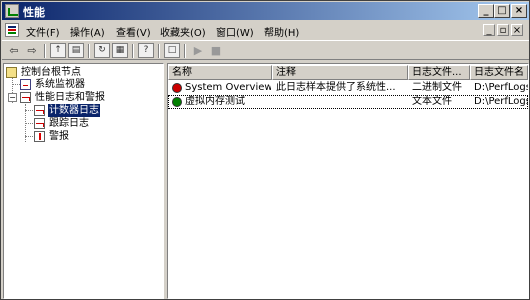  I want to click on row-name: 虚拟内存测试, so click(215, 101).